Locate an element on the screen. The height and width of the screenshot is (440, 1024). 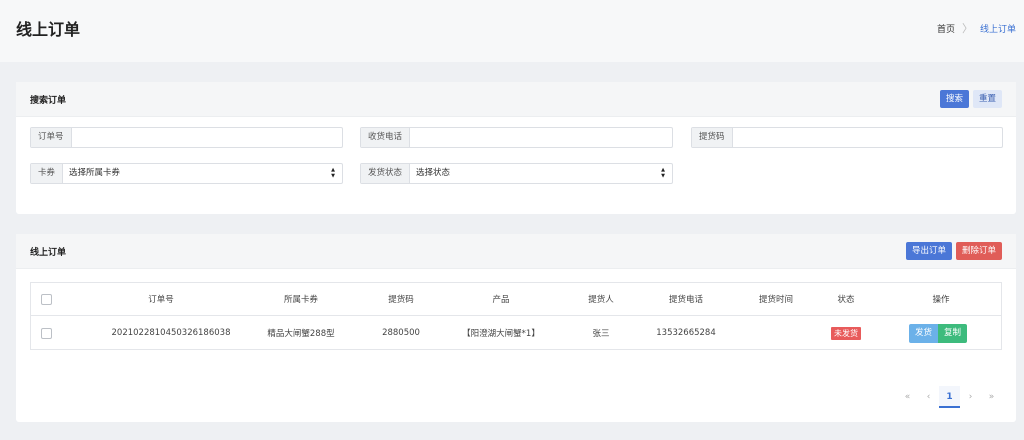
phone-input is located at coordinates (541, 137).